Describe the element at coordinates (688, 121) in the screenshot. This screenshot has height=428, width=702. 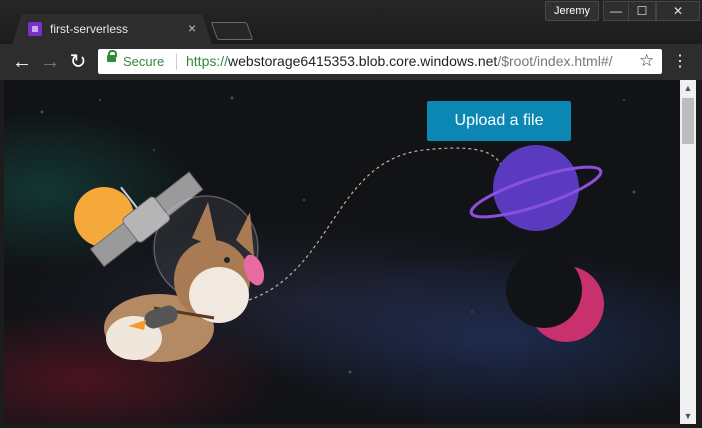
I see `scroll-thumb` at that location.